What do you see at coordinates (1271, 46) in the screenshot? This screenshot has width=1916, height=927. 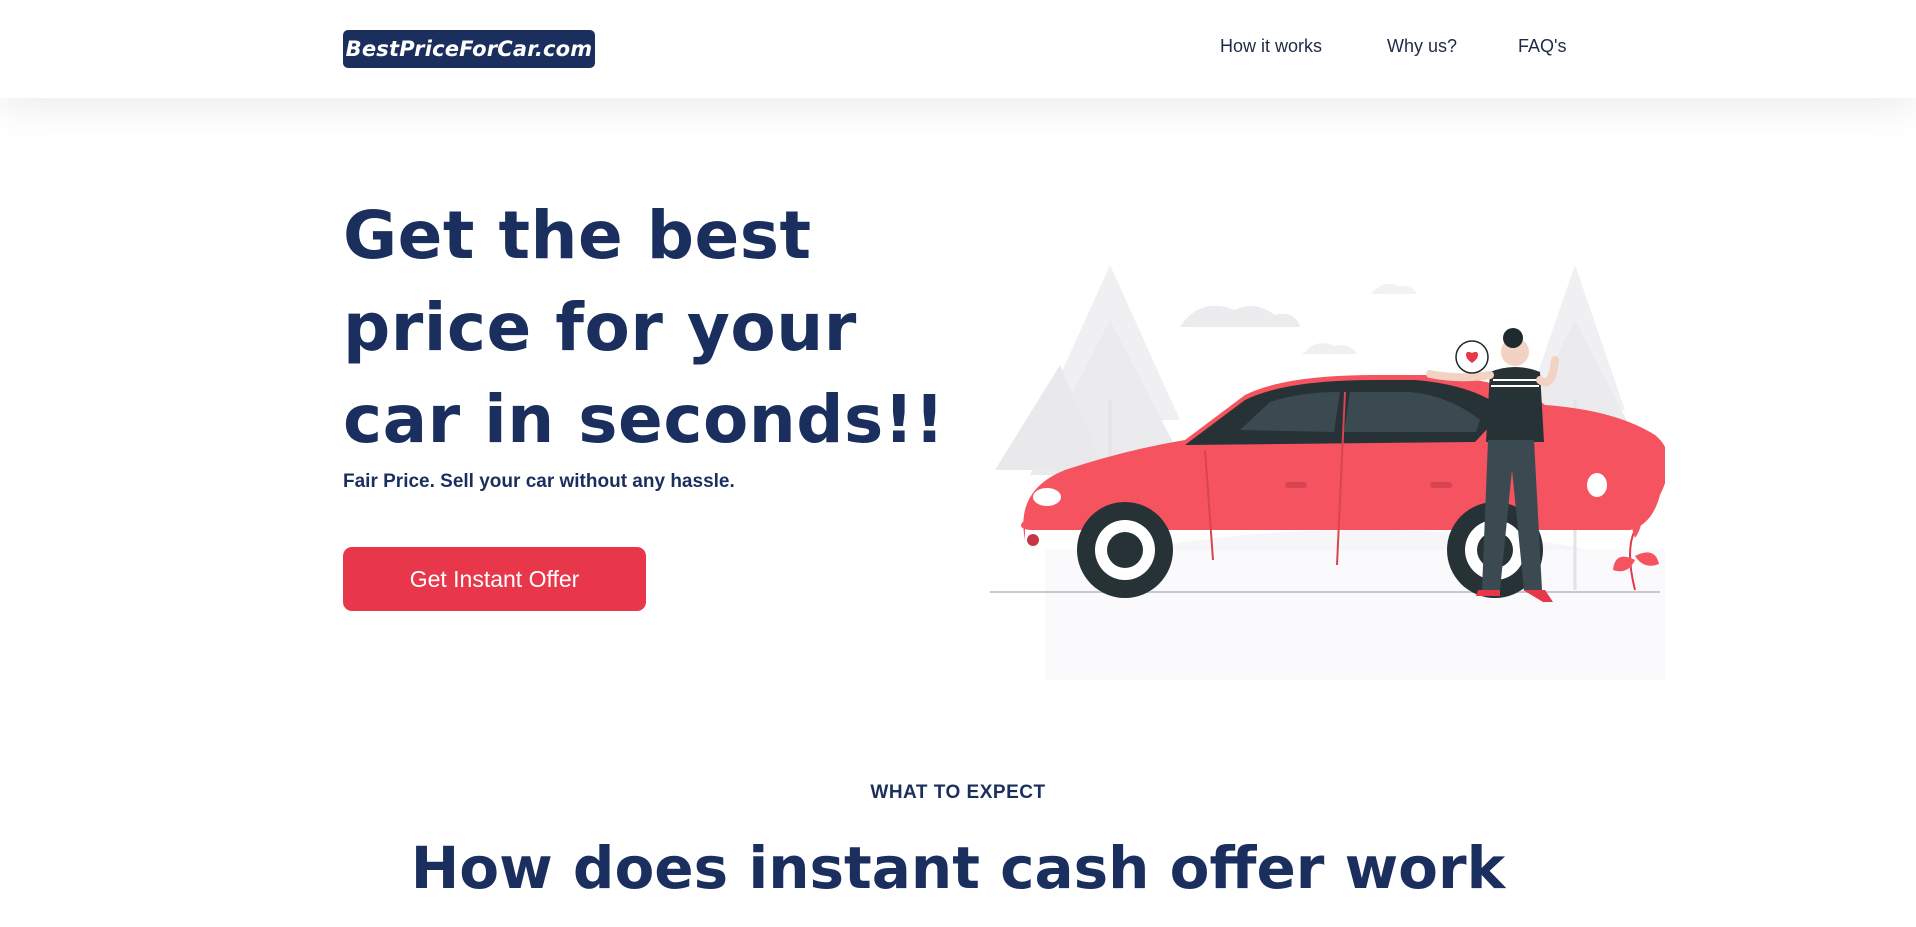 I see `nav-link-how-it-works: How it works` at bounding box center [1271, 46].